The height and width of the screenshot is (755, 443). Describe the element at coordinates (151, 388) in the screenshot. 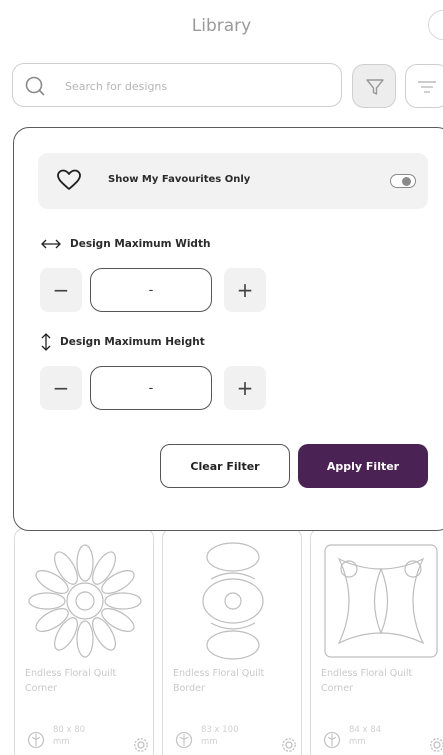

I see `height-input` at that location.